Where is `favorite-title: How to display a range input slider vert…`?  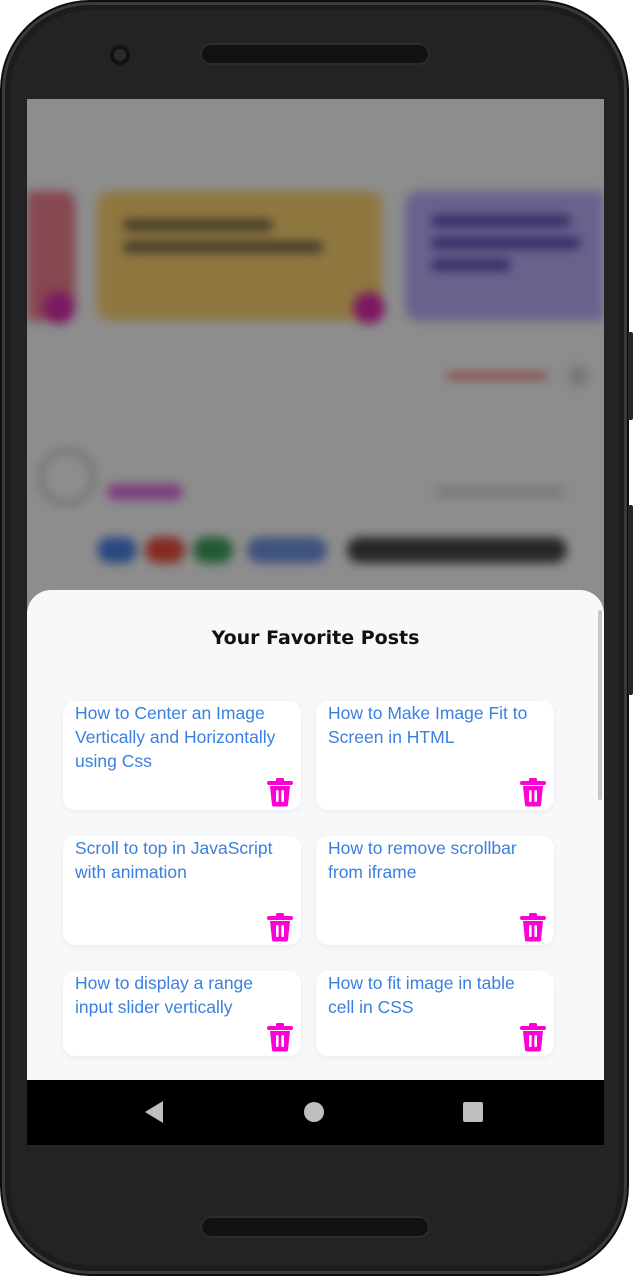
favorite-title: How to display a range input slider vert… is located at coordinates (182, 995).